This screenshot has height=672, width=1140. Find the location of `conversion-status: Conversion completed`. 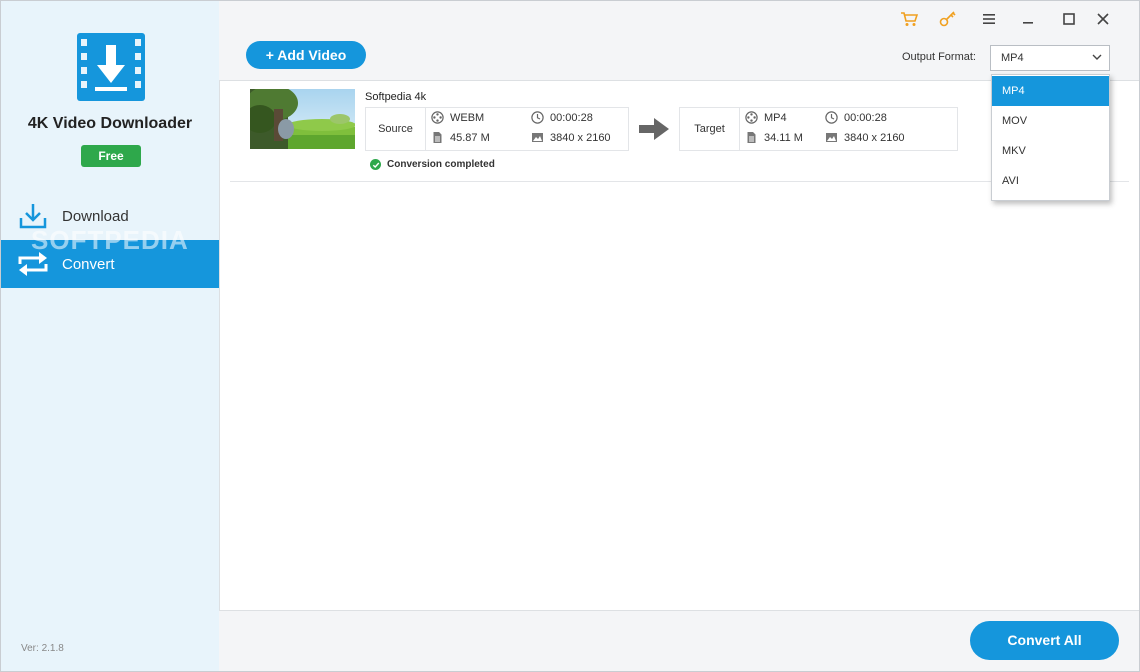

conversion-status: Conversion completed is located at coordinates (432, 164).